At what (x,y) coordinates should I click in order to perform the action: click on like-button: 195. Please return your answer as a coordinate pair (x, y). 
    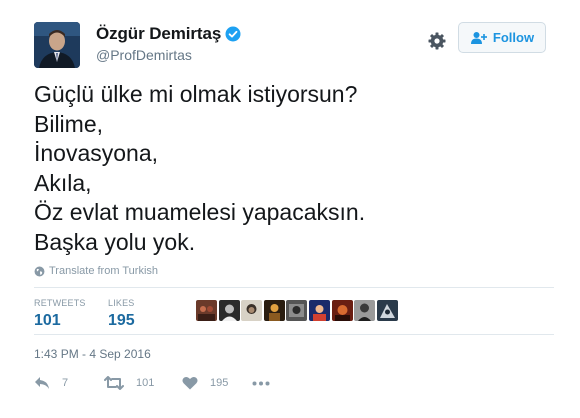
    Looking at the image, I should click on (217, 383).